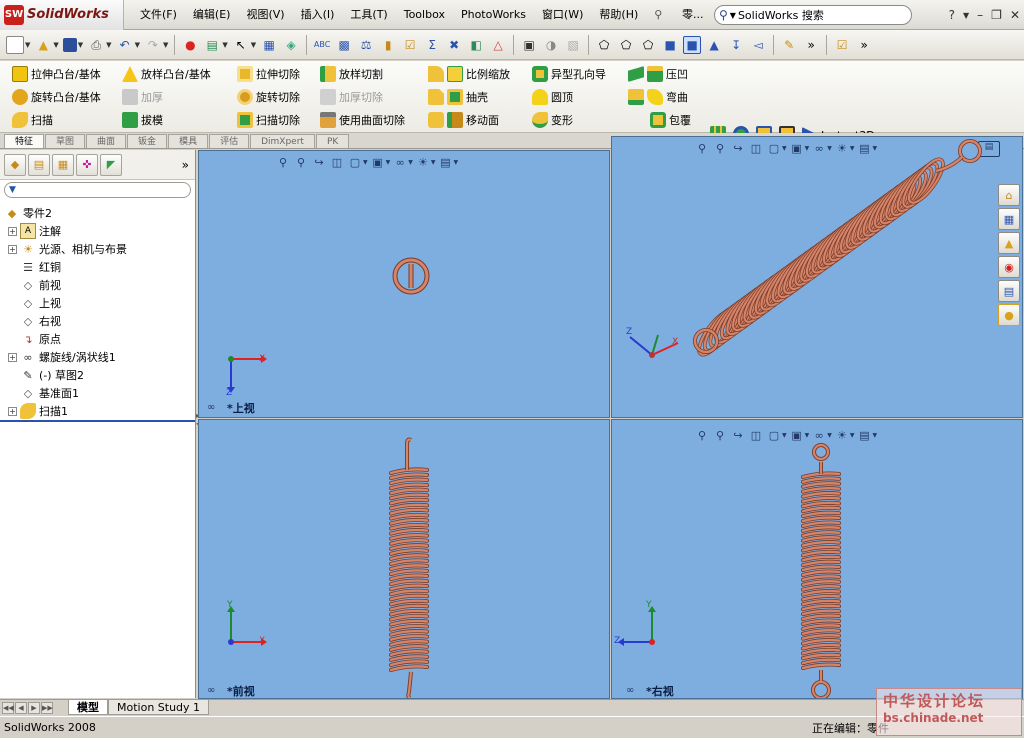  I want to click on expand-panel-icon: », so click(185, 165).